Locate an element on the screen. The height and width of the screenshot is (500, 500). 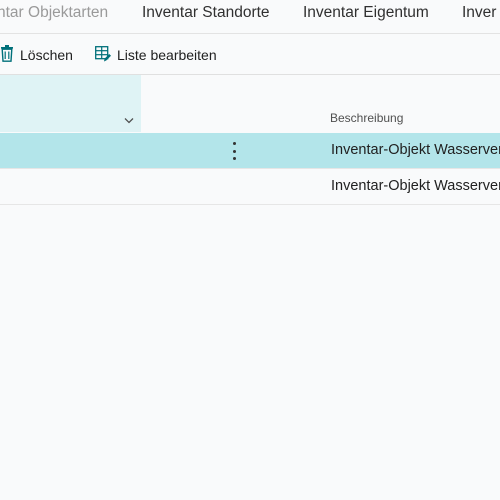
tab-eigentum: Inventar Eigentum is located at coordinates (366, 13).